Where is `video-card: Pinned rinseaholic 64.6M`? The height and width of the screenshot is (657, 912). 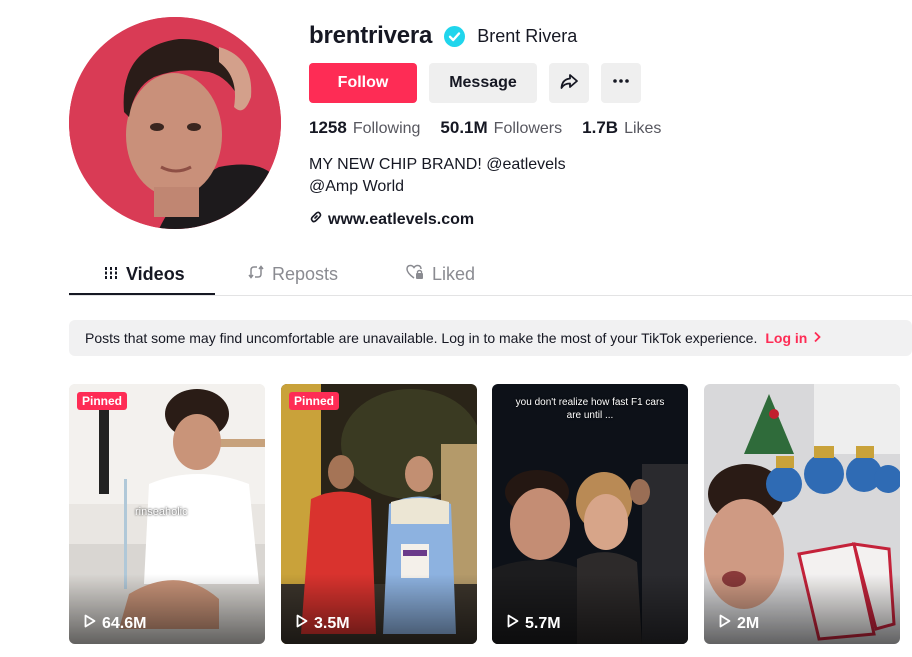
video-card: Pinned rinseaholic 64.6M is located at coordinates (167, 514).